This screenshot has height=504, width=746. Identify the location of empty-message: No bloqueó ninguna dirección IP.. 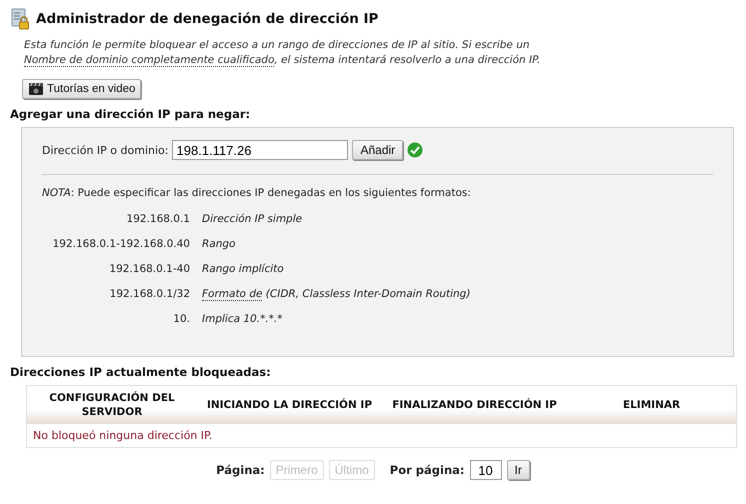
(123, 436).